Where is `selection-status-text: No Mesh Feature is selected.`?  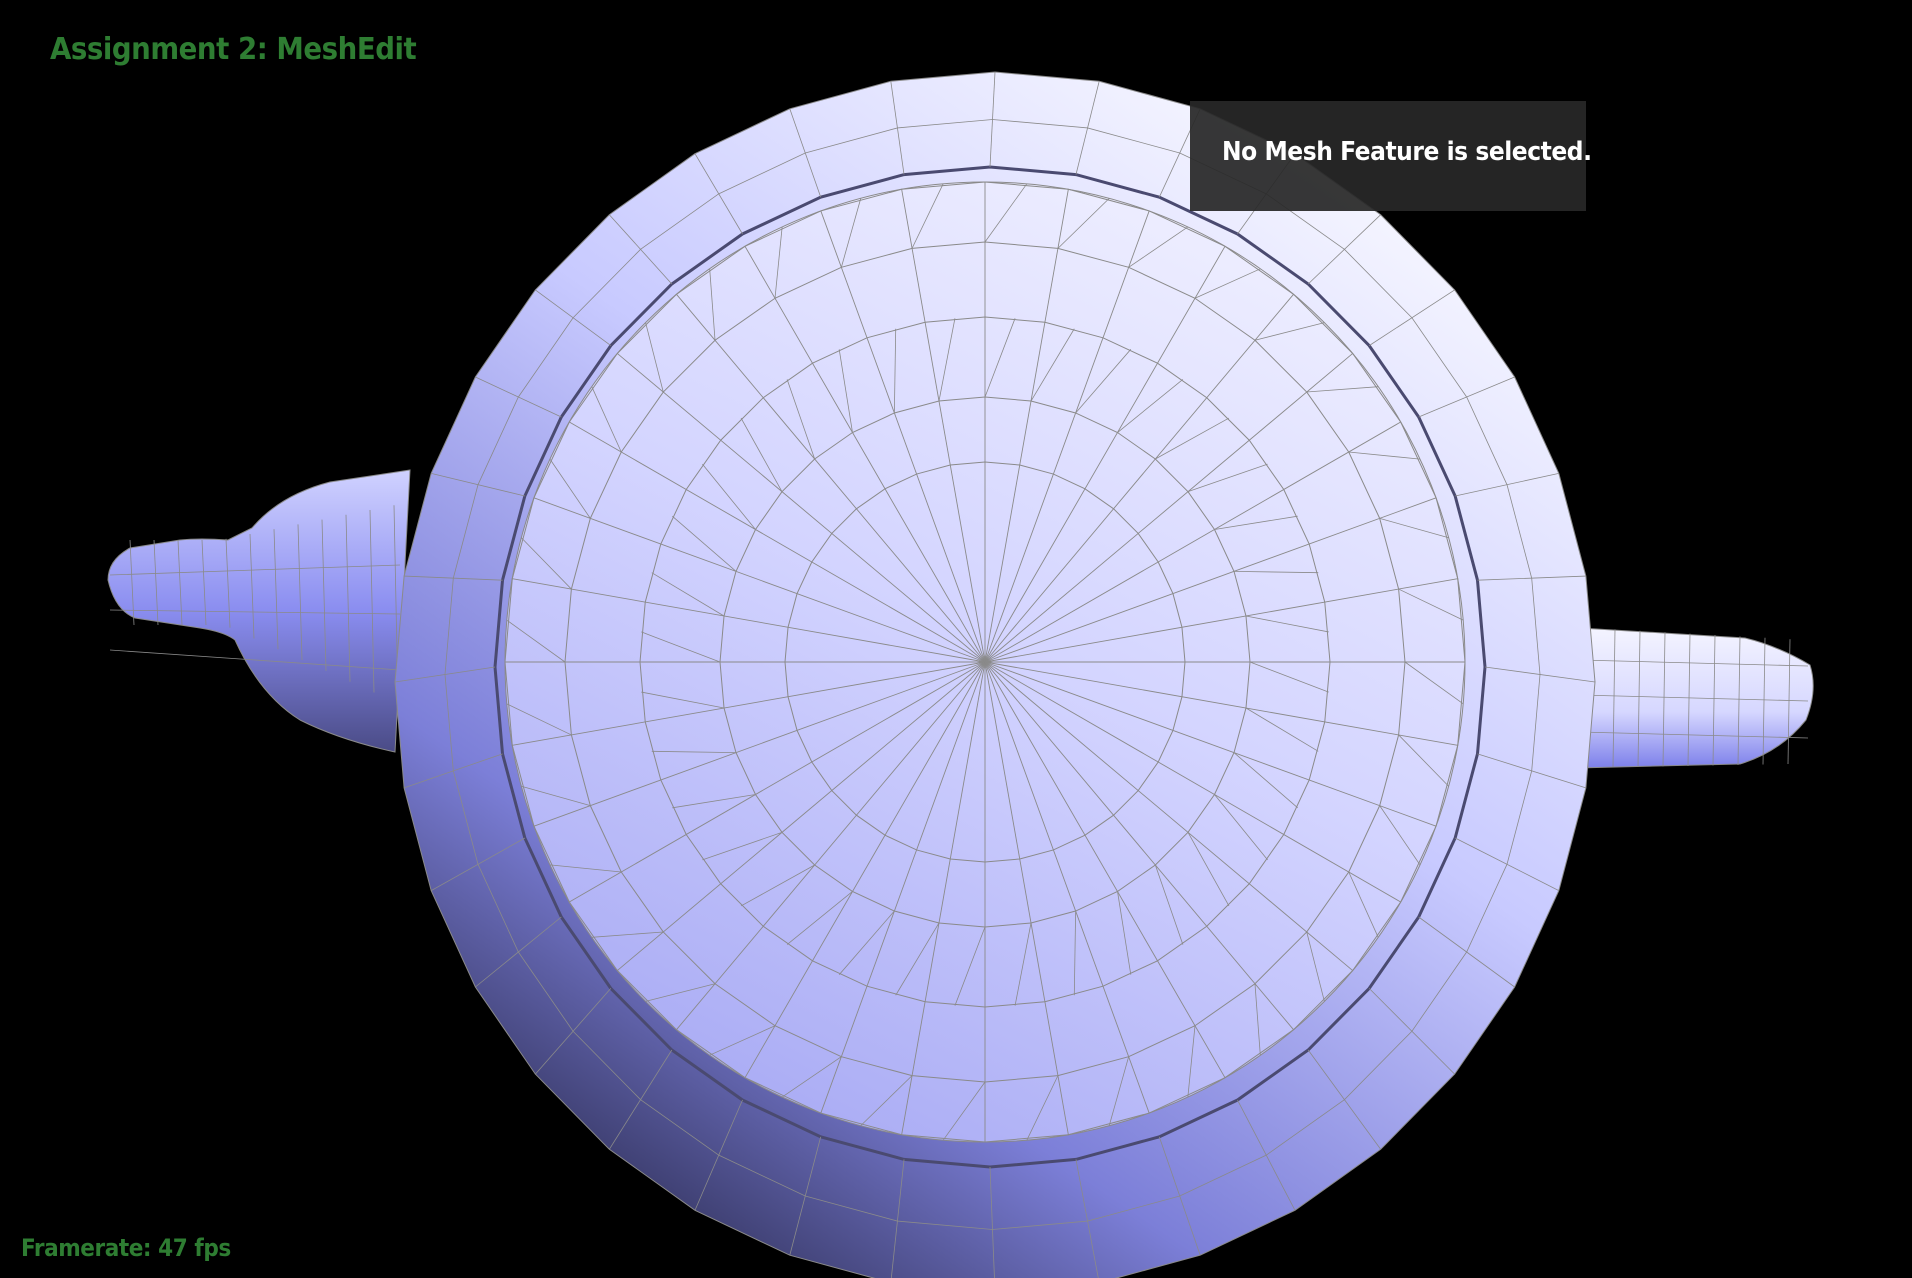 selection-status-text: No Mesh Feature is selected. is located at coordinates (1407, 152).